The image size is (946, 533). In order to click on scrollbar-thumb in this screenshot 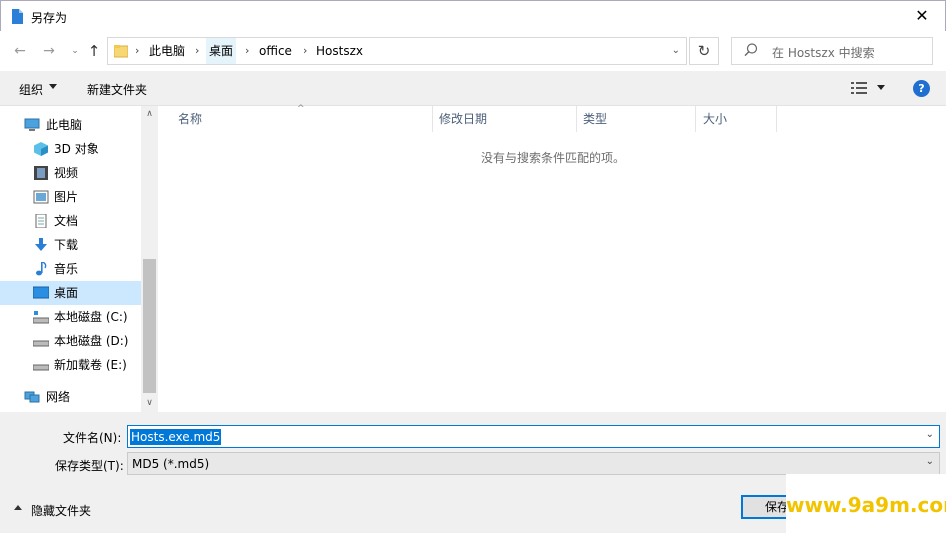, I will do `click(149, 326)`.